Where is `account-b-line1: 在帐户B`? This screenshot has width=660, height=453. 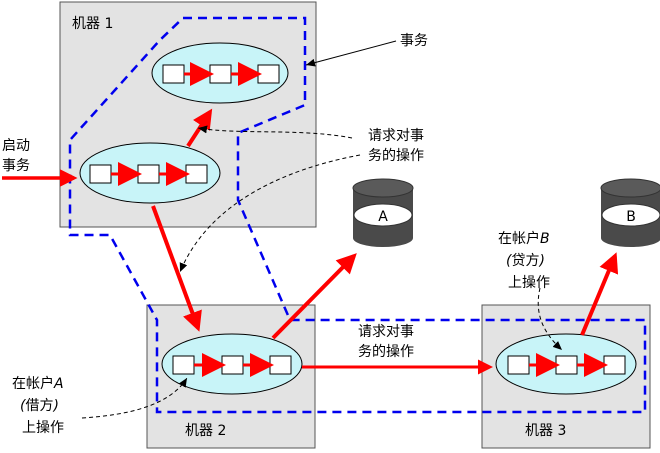 account-b-line1: 在帐户B is located at coordinates (524, 238).